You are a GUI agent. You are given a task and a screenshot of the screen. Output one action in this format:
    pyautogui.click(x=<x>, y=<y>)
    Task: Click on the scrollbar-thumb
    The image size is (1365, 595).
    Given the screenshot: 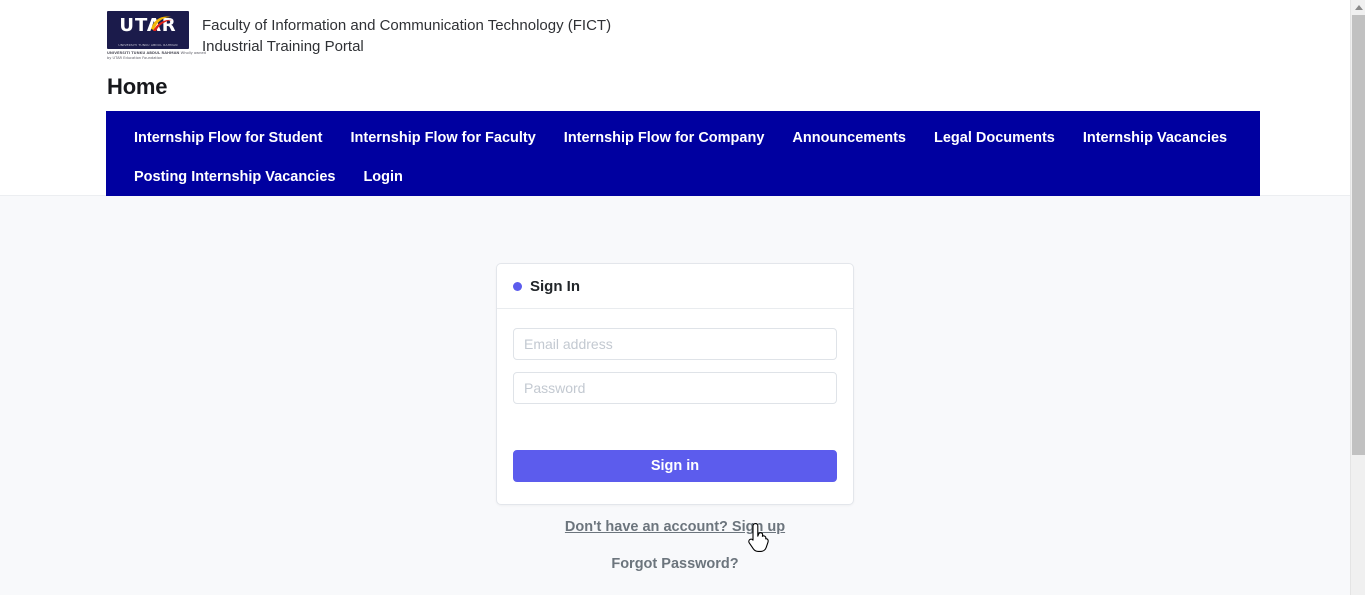 What is the action you would take?
    pyautogui.click(x=1358, y=235)
    